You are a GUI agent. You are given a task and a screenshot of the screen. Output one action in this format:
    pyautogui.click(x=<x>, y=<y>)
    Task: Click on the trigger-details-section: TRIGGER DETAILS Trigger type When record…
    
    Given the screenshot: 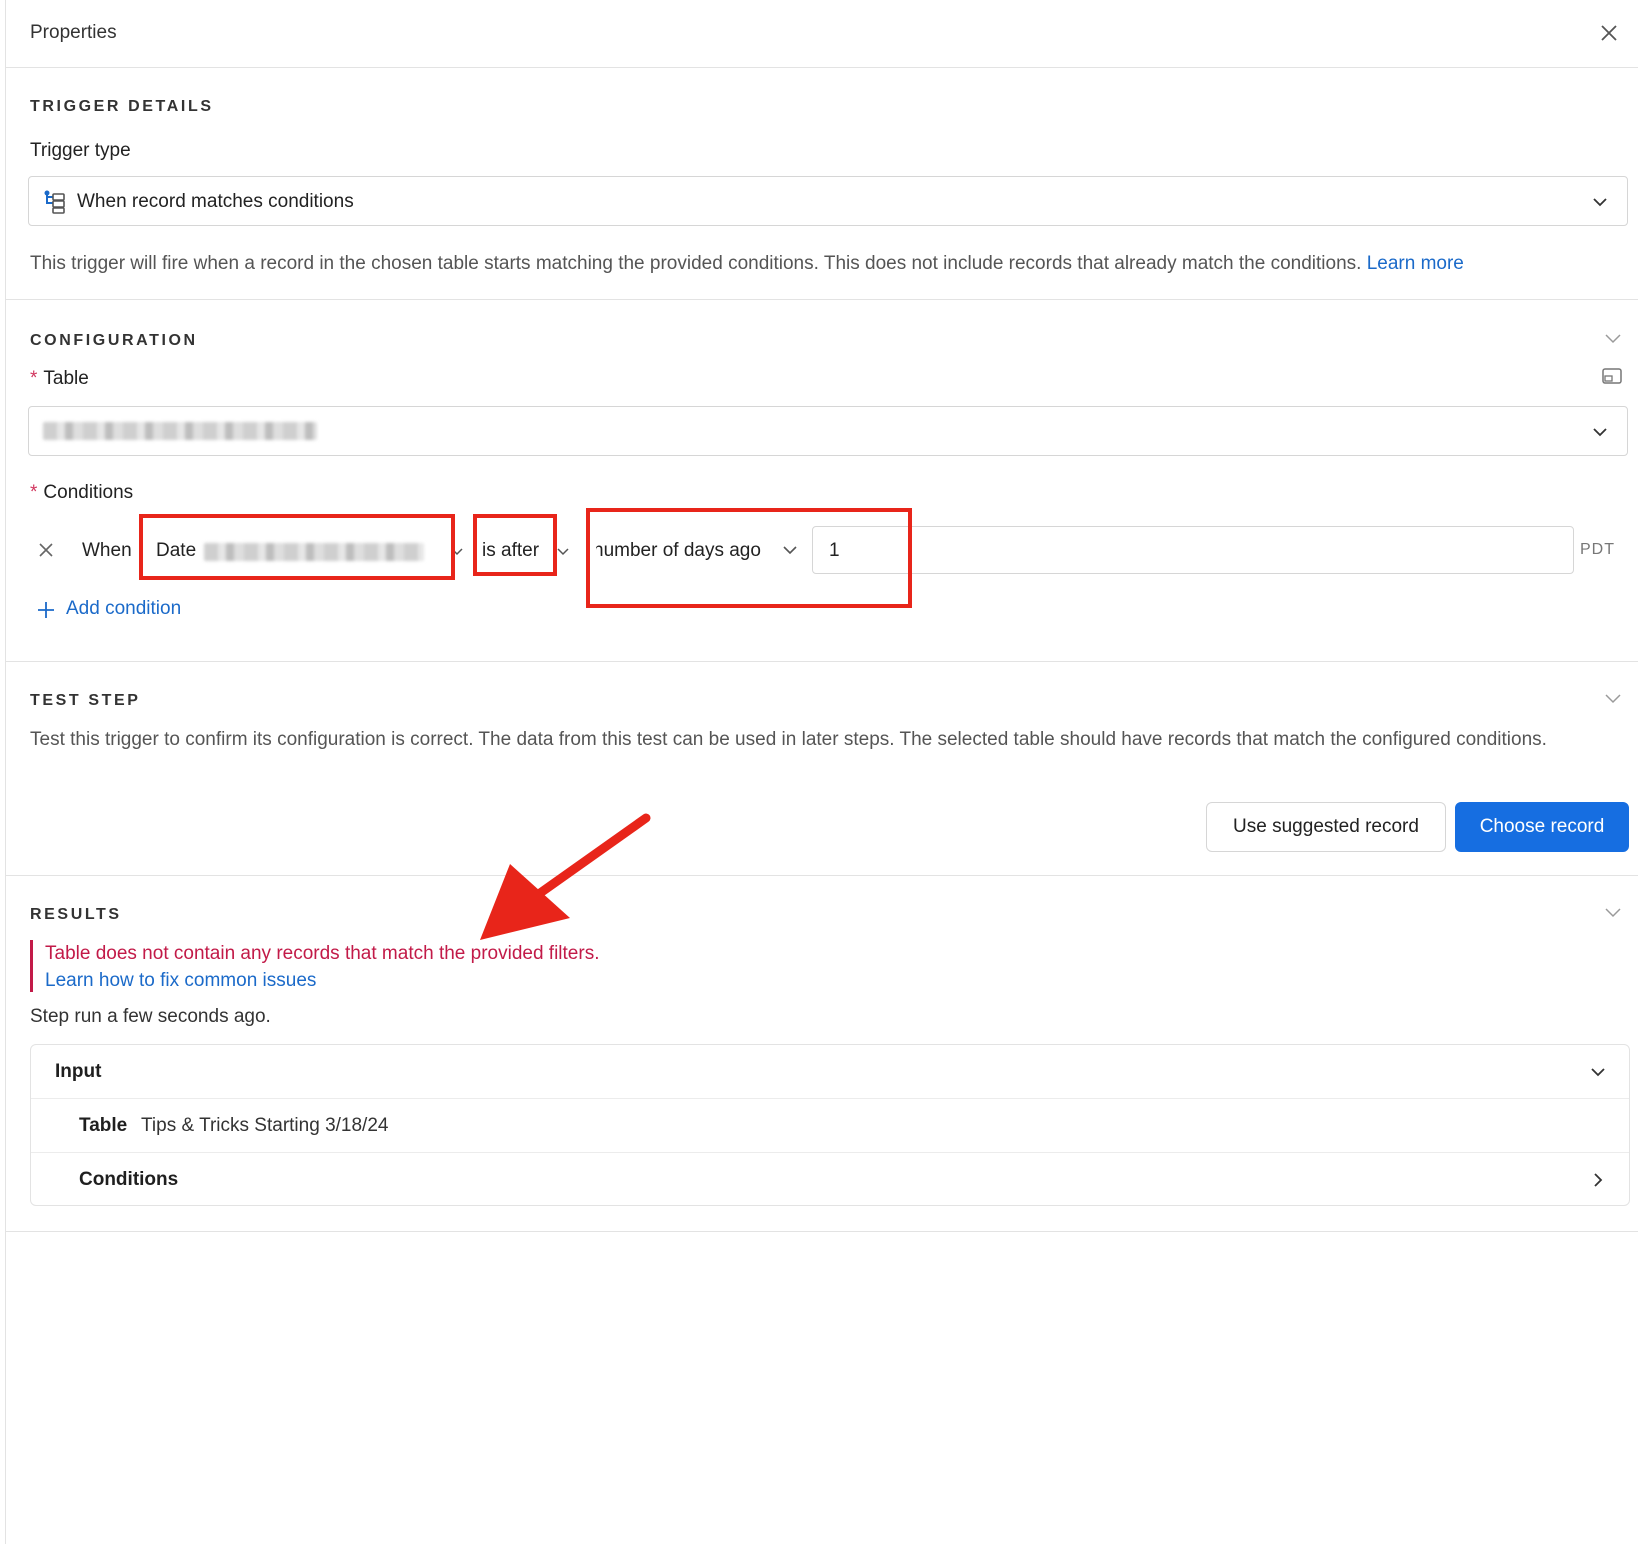 What is the action you would take?
    pyautogui.click(x=822, y=184)
    